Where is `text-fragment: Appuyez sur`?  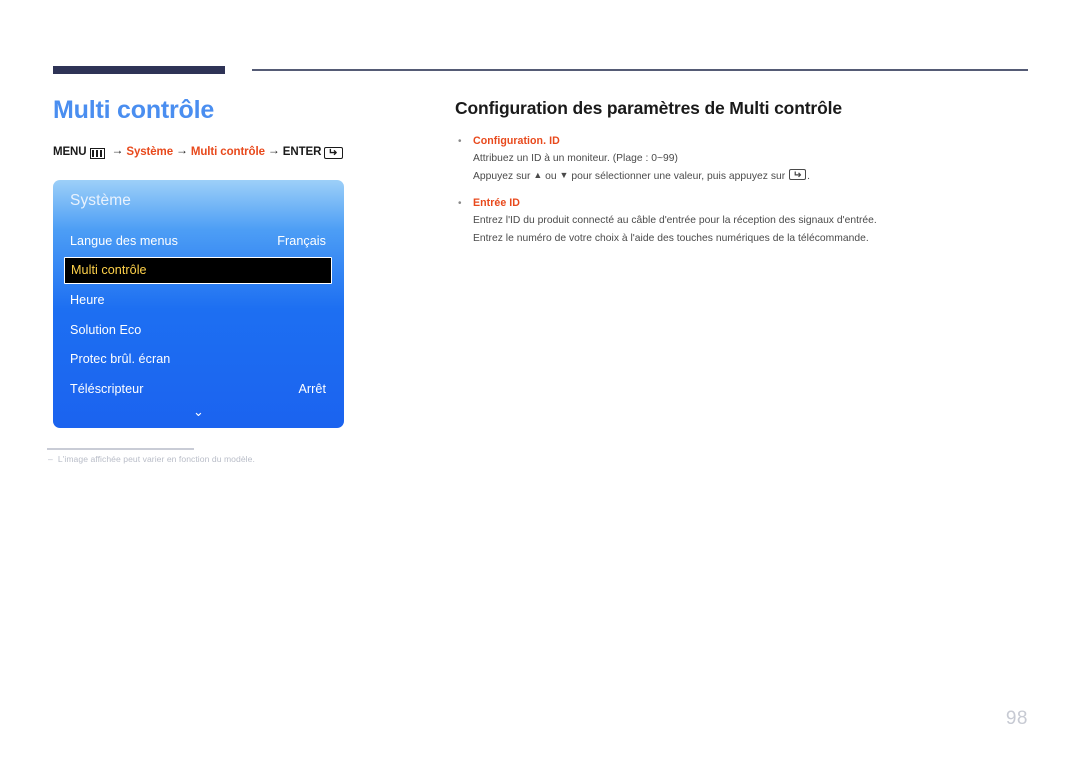
text-fragment: Appuyez sur is located at coordinates (503, 176).